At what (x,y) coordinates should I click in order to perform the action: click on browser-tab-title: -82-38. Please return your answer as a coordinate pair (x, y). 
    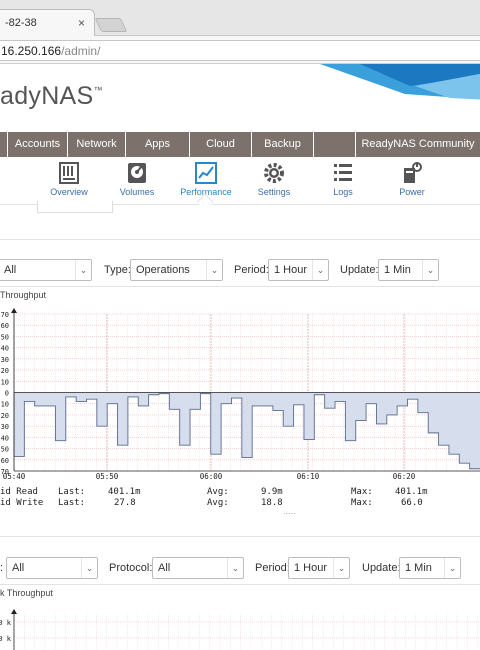
    Looking at the image, I should click on (21, 23).